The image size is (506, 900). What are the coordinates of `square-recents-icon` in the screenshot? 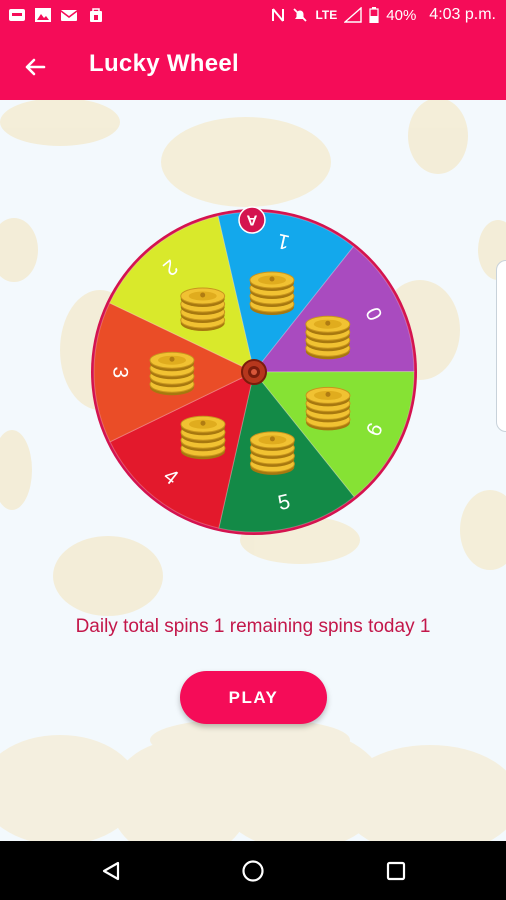 It's located at (396, 871).